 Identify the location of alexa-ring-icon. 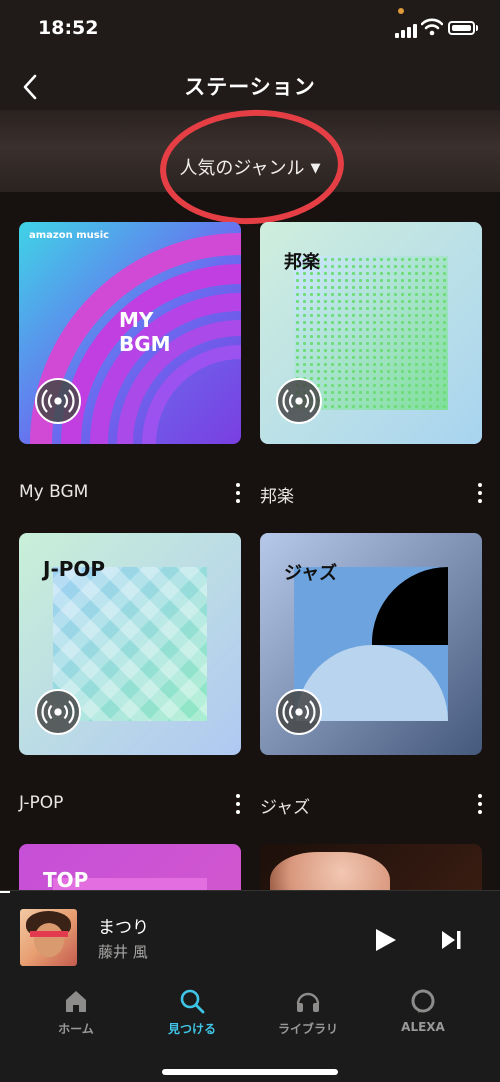
(423, 1001).